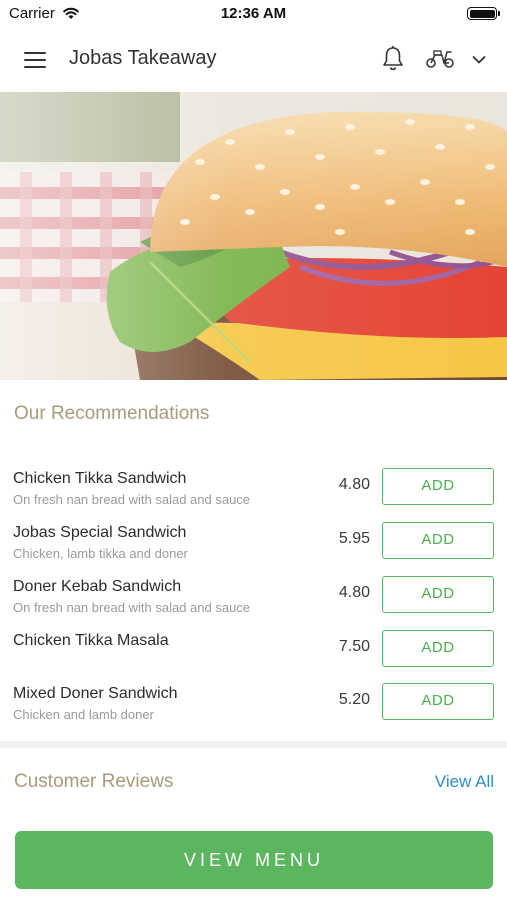 This screenshot has height=900, width=507. Describe the element at coordinates (253, 657) in the screenshot. I see `list-item: Chicken Tikka Masala 7.50 ADD` at that location.